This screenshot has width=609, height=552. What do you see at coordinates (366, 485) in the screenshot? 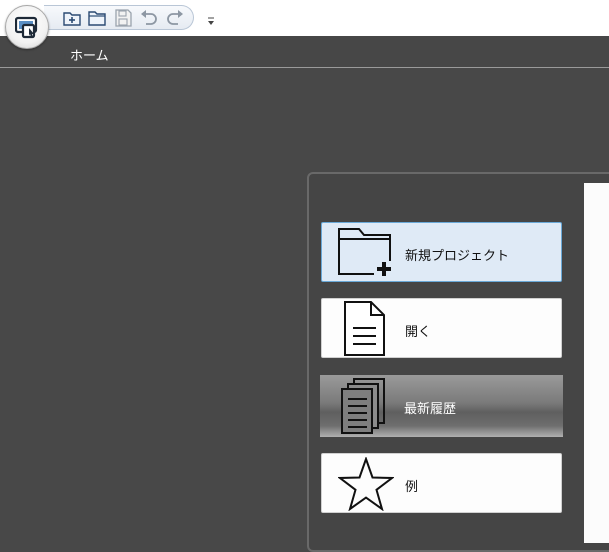
I see `star-icon` at bounding box center [366, 485].